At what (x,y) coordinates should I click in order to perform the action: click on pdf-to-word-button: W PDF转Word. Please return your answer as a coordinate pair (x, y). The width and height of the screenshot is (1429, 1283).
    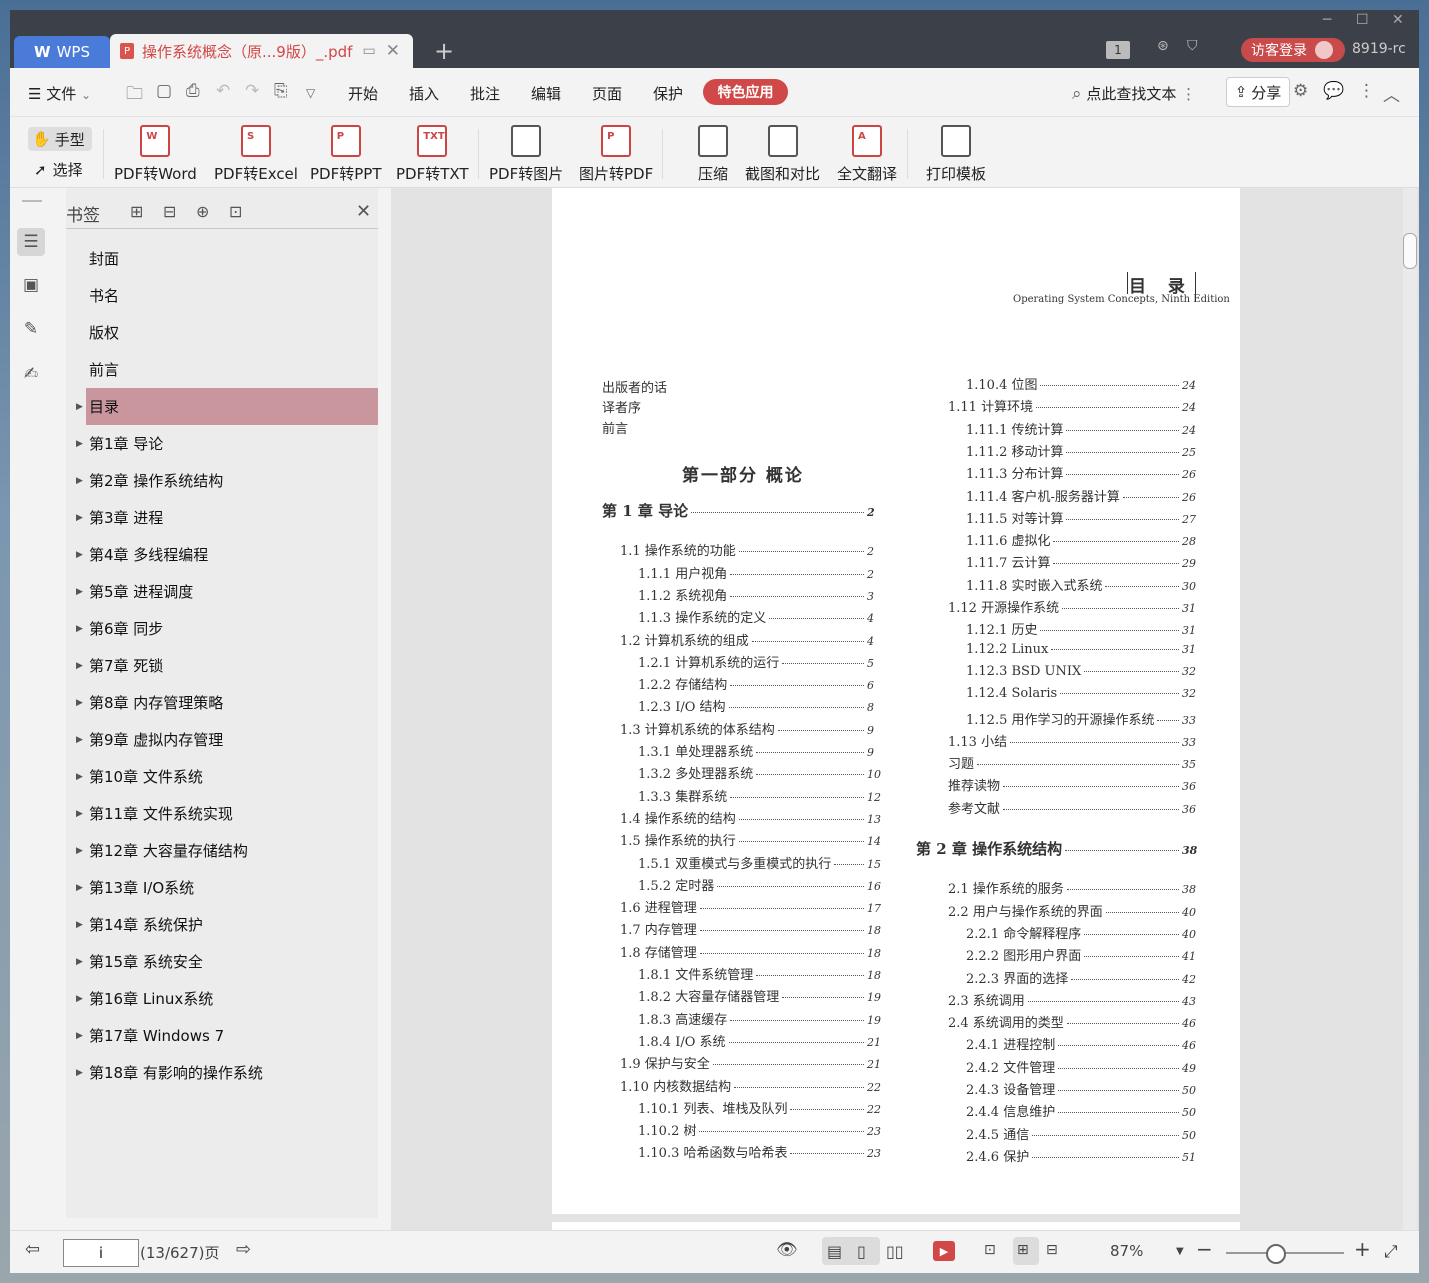
    Looking at the image, I should click on (155, 154).